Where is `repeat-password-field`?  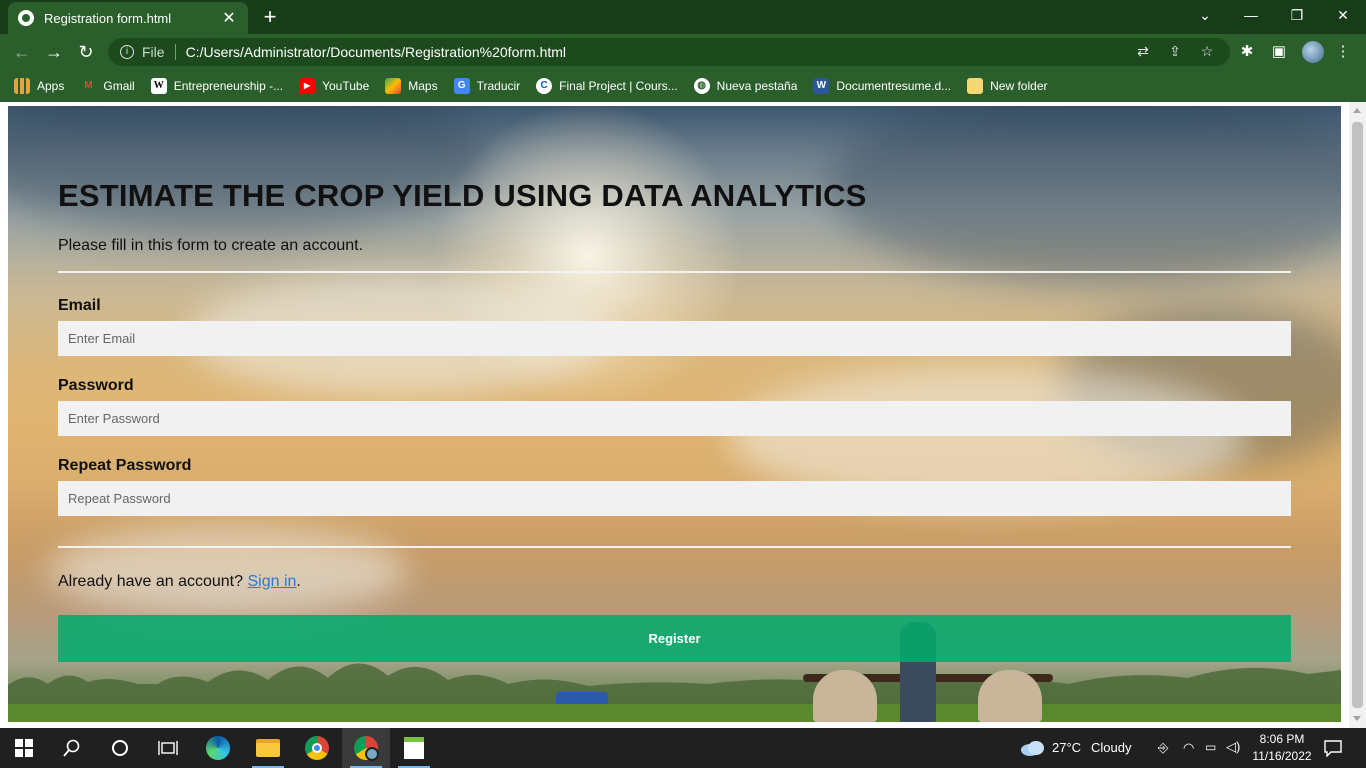 repeat-password-field is located at coordinates (674, 498).